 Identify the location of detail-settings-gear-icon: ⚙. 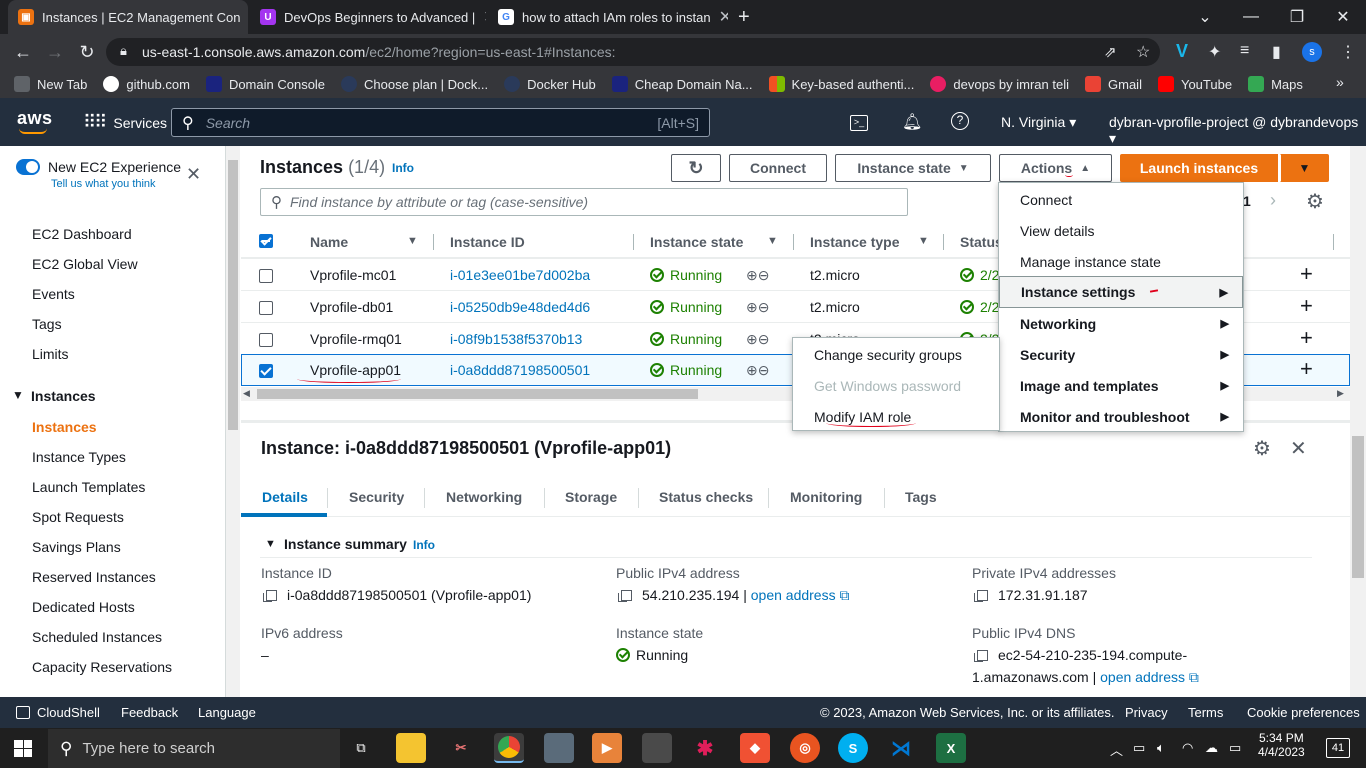
(1262, 448).